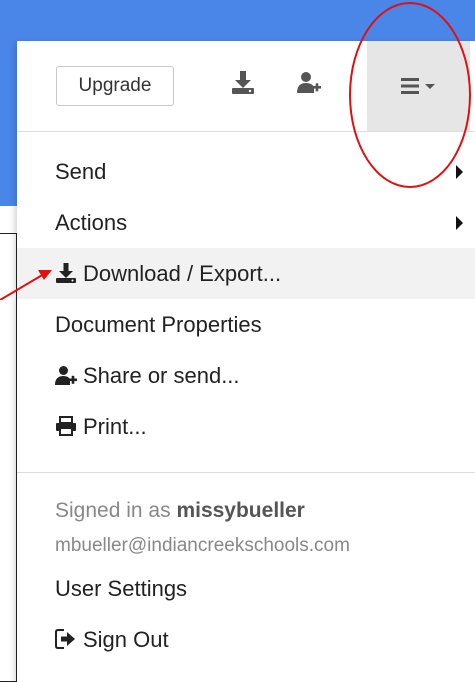  I want to click on printer-icon, so click(66, 426).